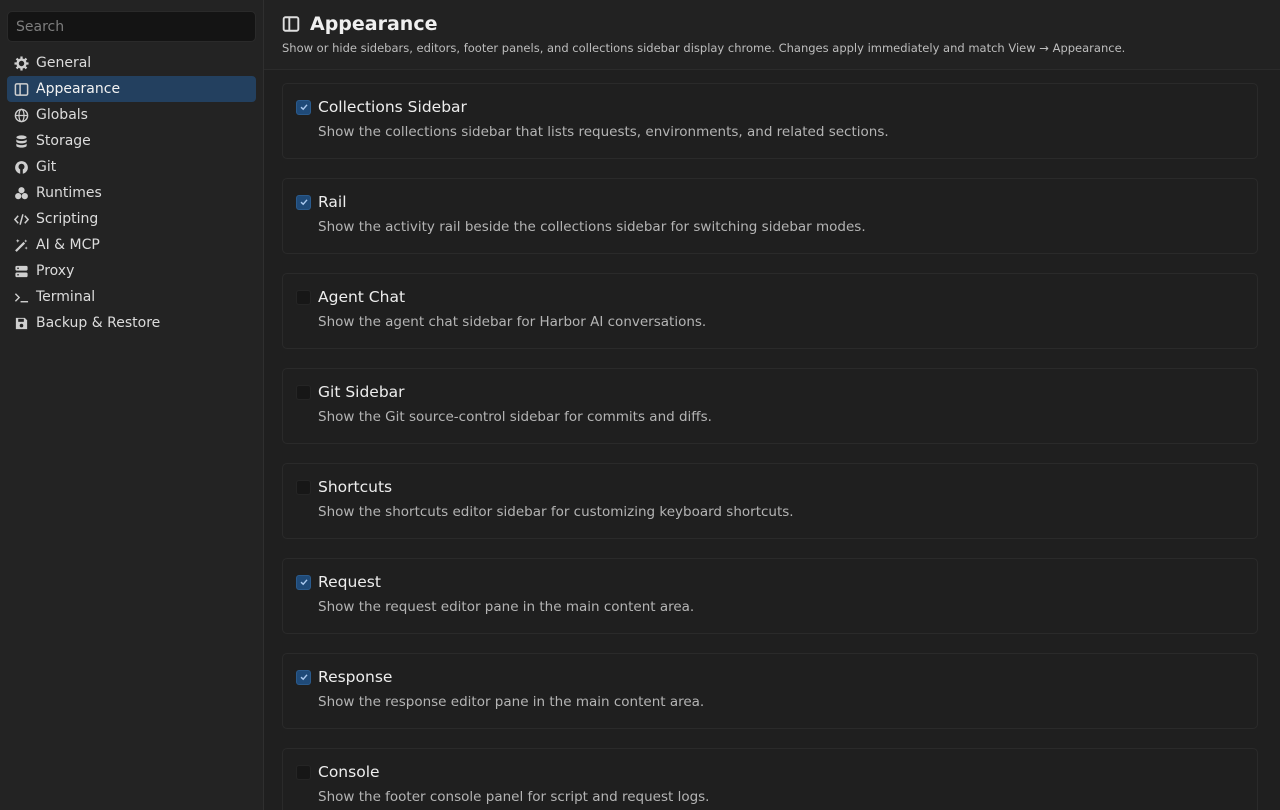  Describe the element at coordinates (21, 141) in the screenshot. I see `database-icon` at that location.